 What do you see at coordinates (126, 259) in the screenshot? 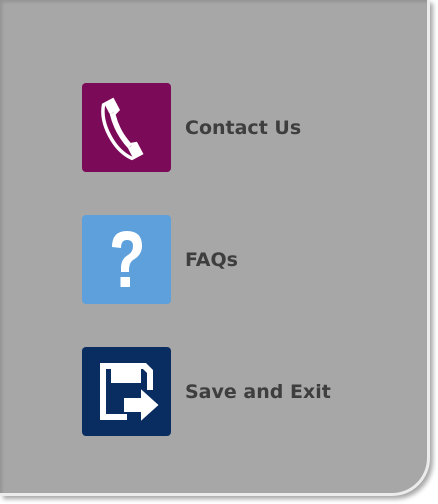
I see `question-icon` at bounding box center [126, 259].